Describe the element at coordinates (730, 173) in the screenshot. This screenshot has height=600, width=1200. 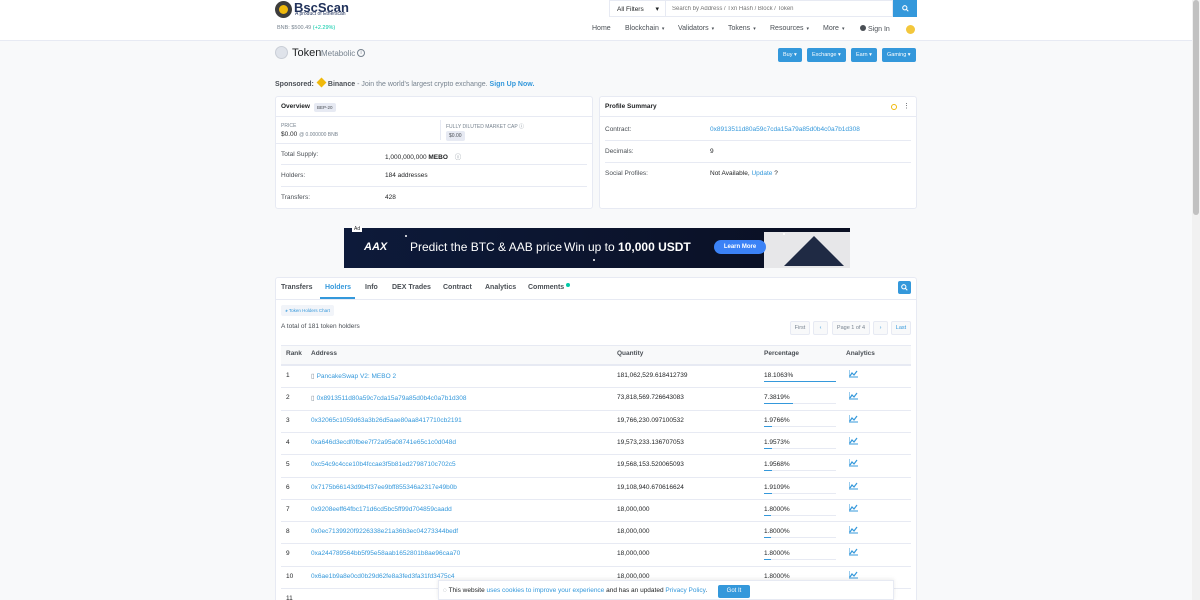
I see `social-status: Not Available,` at that location.